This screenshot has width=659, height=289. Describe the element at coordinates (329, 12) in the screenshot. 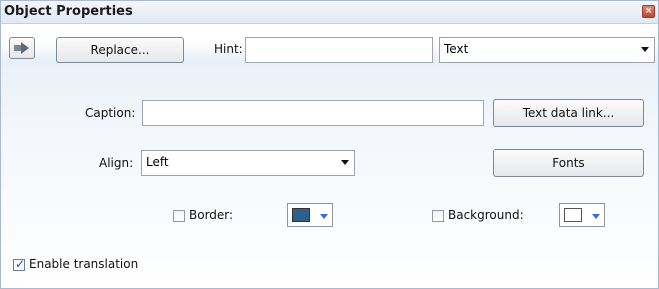

I see `title-bar: Object Properties ×` at that location.